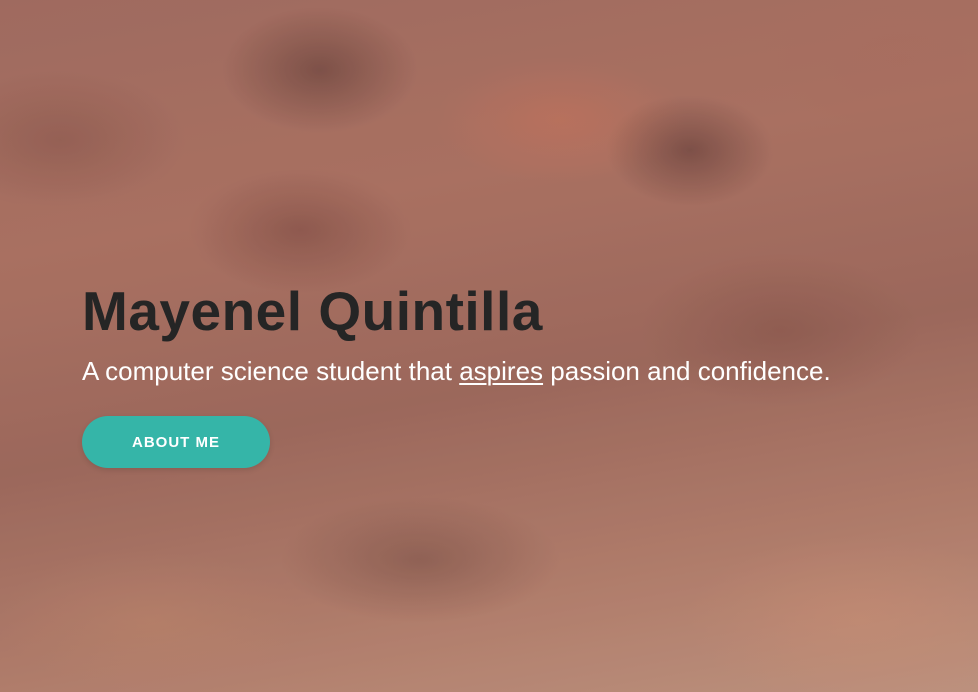 Image resolution: width=978 pixels, height=692 pixels. Describe the element at coordinates (176, 442) in the screenshot. I see `about-me-button: ABOUT ME` at that location.